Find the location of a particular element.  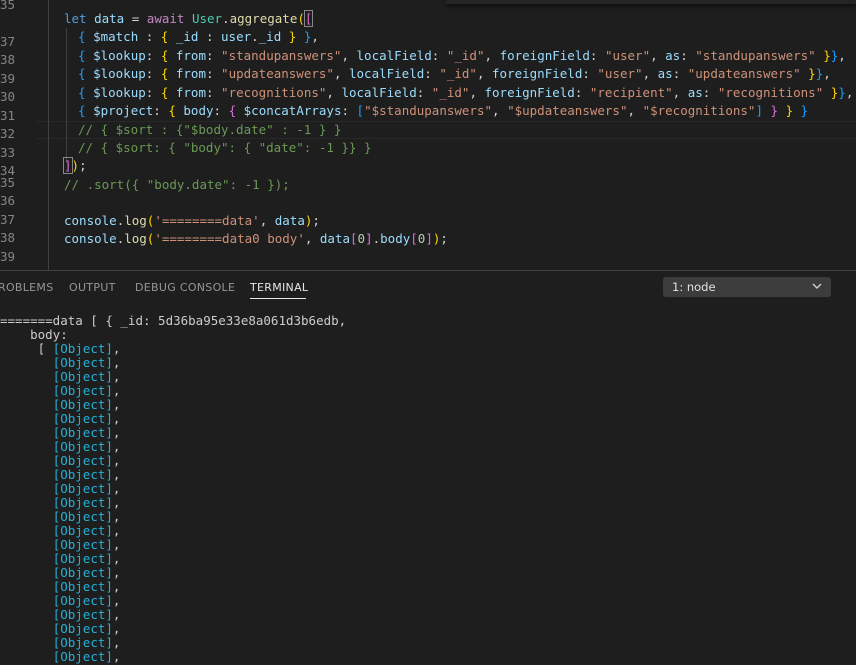

token-property: from is located at coordinates (190, 73).